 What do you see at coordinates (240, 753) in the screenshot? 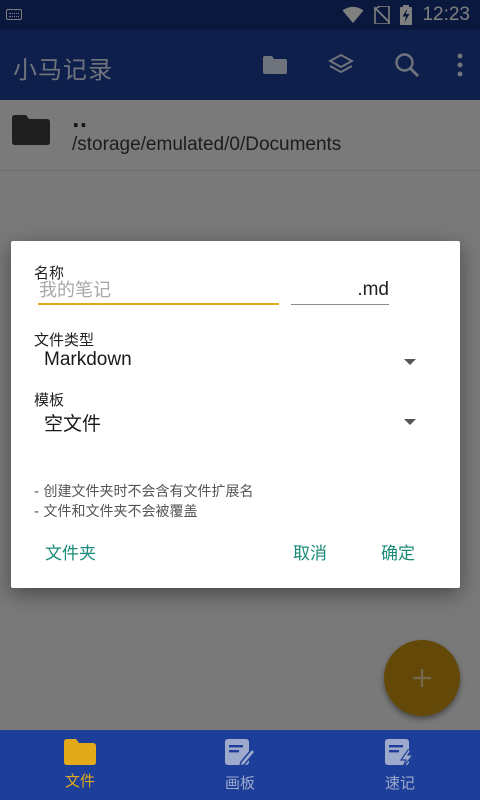
I see `edit-note-icon` at bounding box center [240, 753].